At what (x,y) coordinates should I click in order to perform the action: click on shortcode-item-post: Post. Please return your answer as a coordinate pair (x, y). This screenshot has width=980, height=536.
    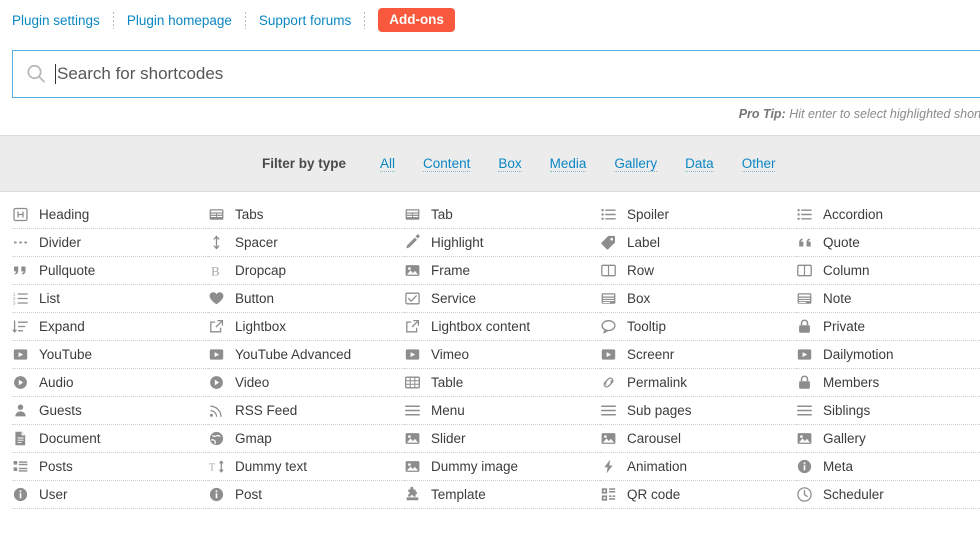
    Looking at the image, I should click on (306, 495).